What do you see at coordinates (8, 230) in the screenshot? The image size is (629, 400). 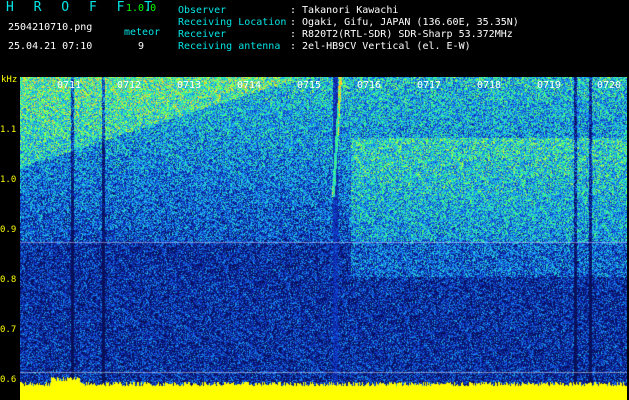 I see `freq-tick-0-9: 0.9` at bounding box center [8, 230].